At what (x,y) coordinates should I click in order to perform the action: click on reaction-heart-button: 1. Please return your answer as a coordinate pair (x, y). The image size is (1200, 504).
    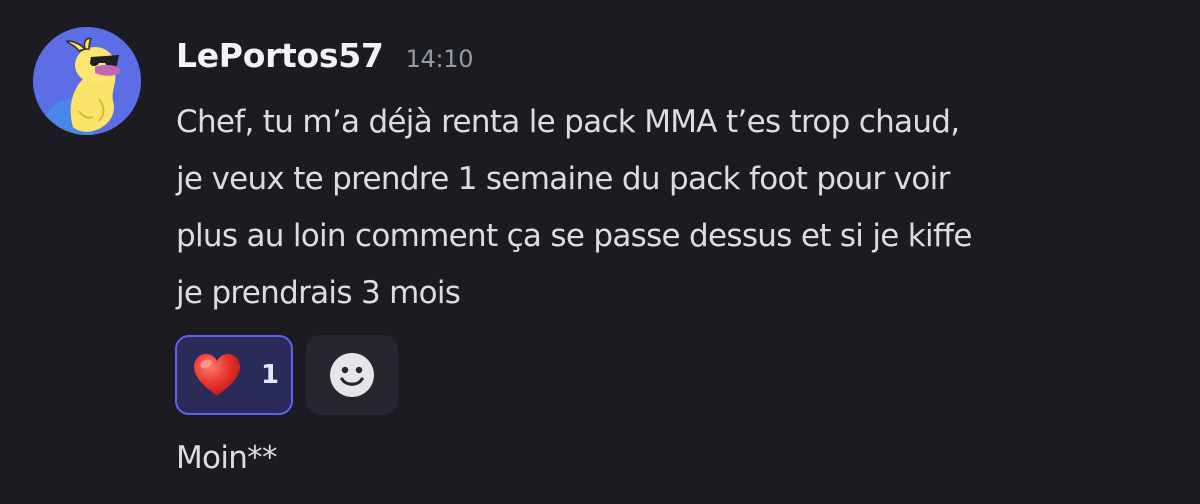
    Looking at the image, I should click on (234, 375).